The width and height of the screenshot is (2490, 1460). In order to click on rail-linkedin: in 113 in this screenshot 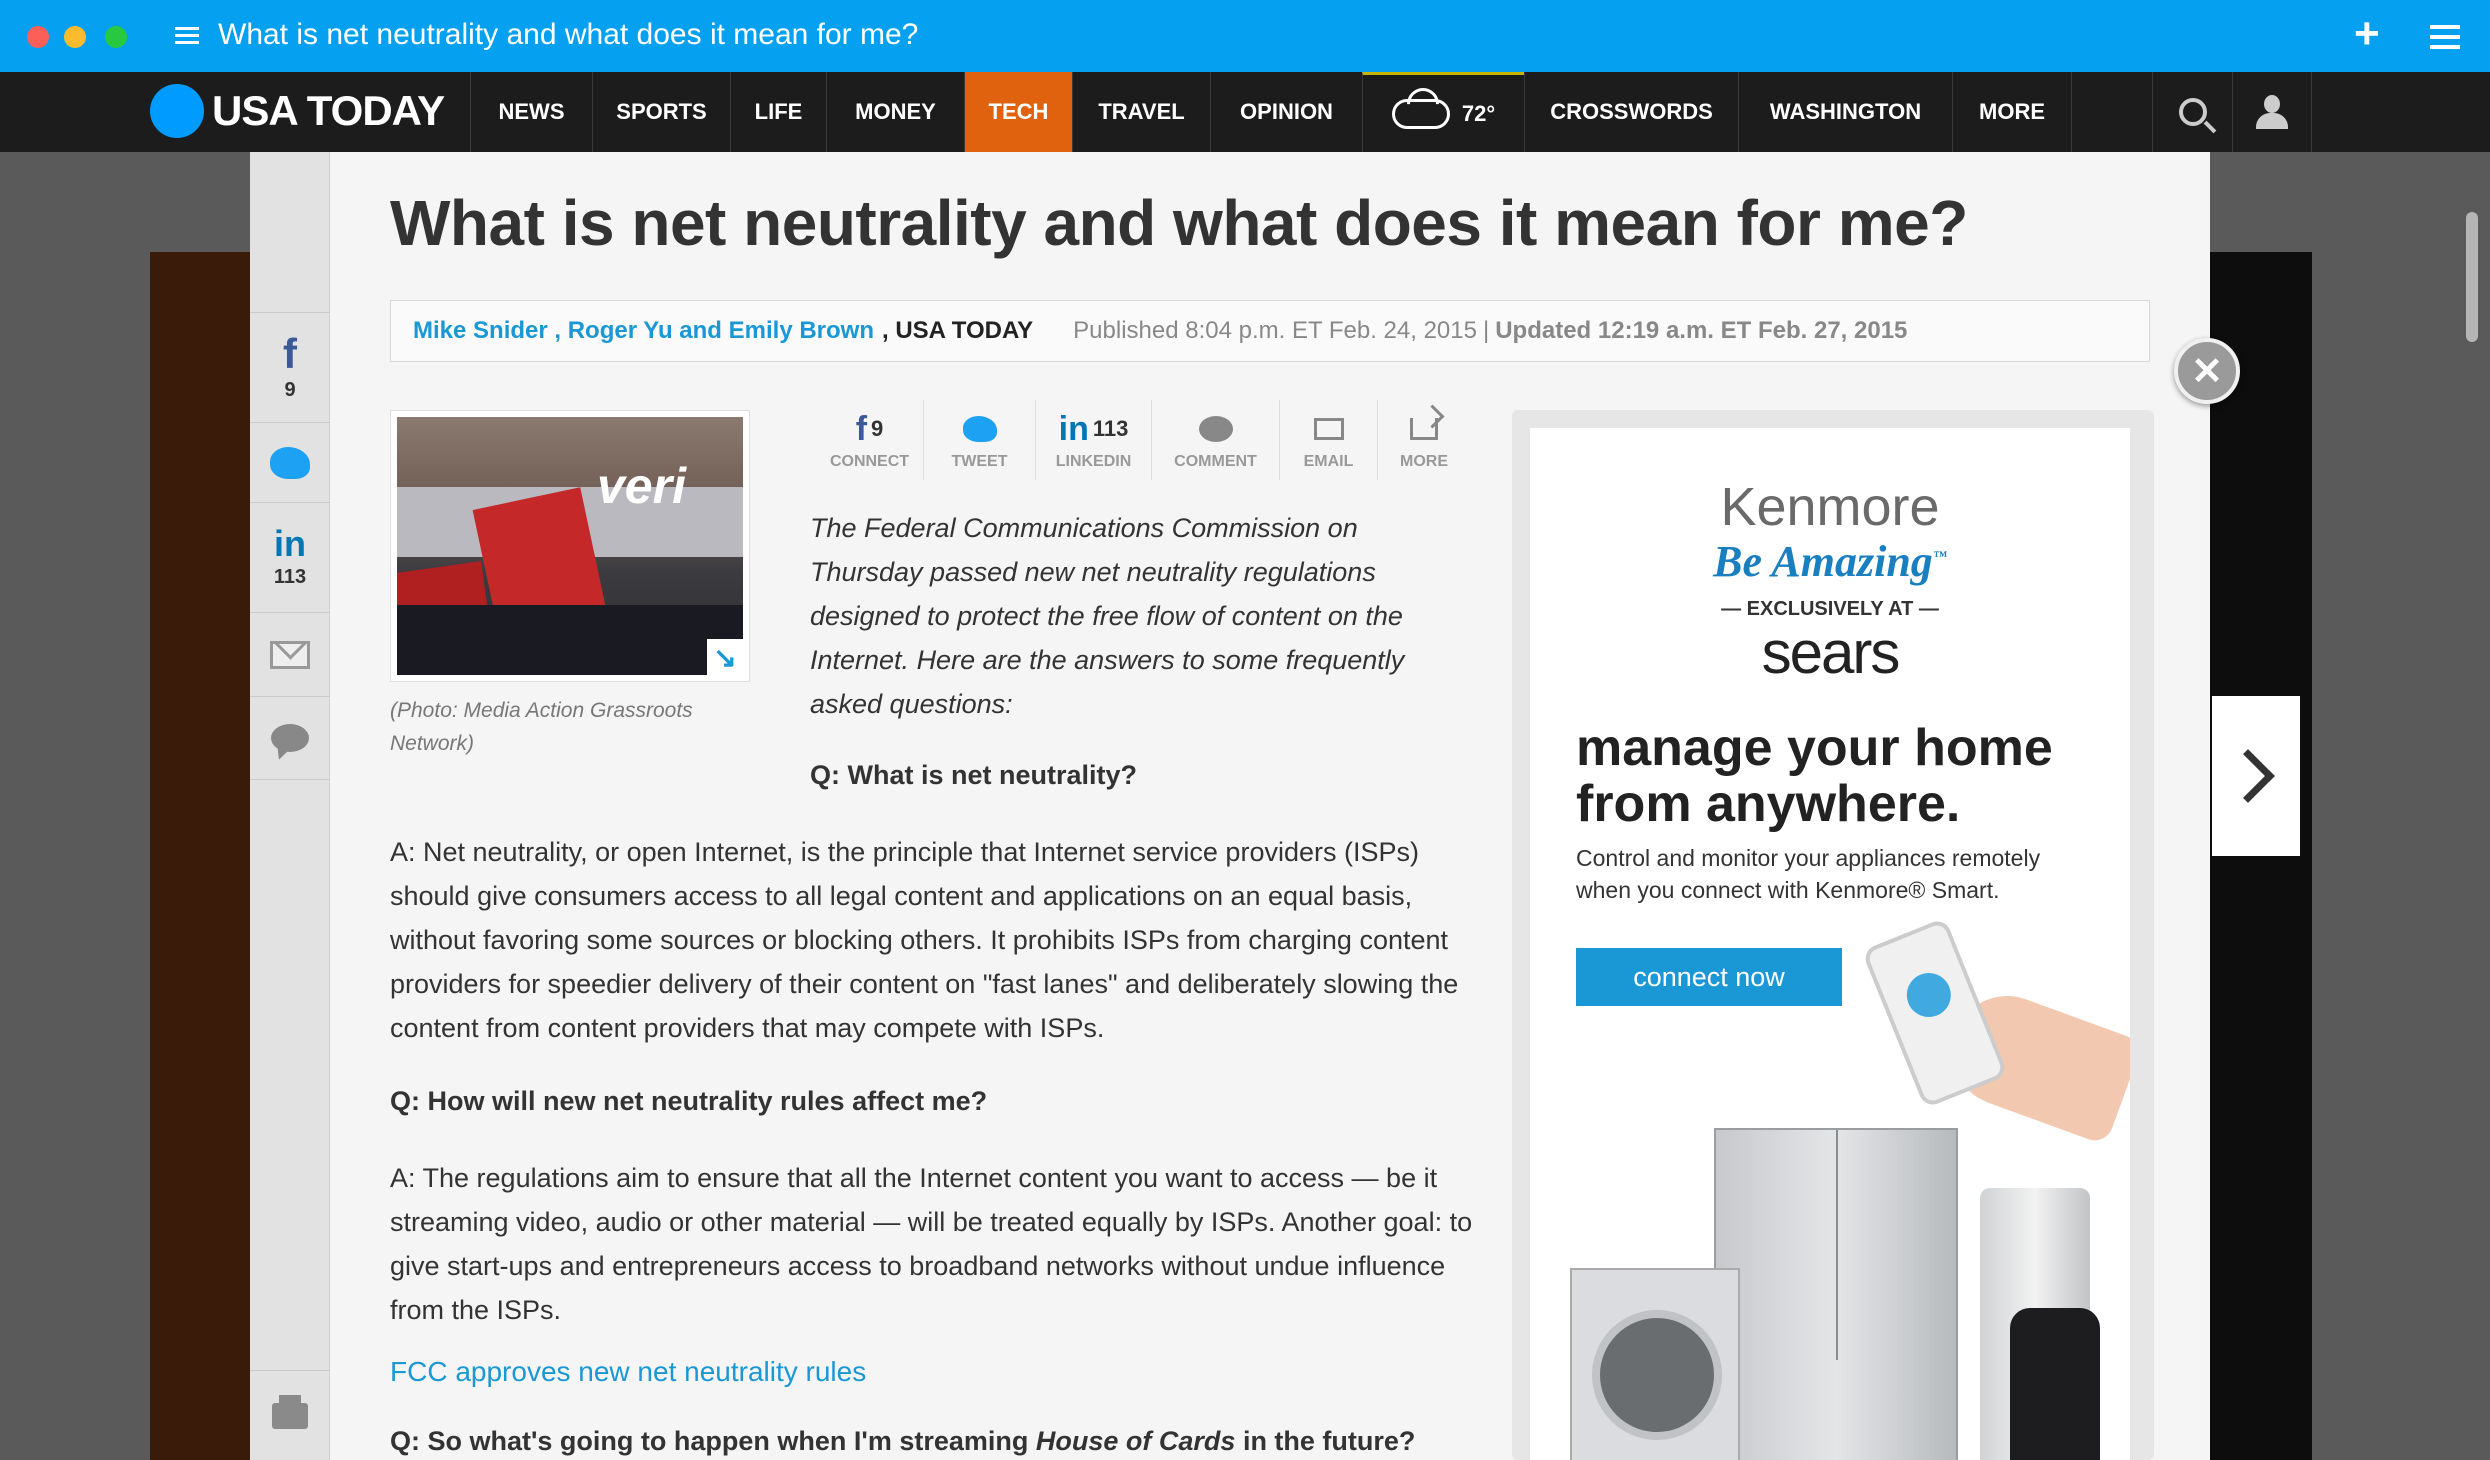, I will do `click(290, 557)`.